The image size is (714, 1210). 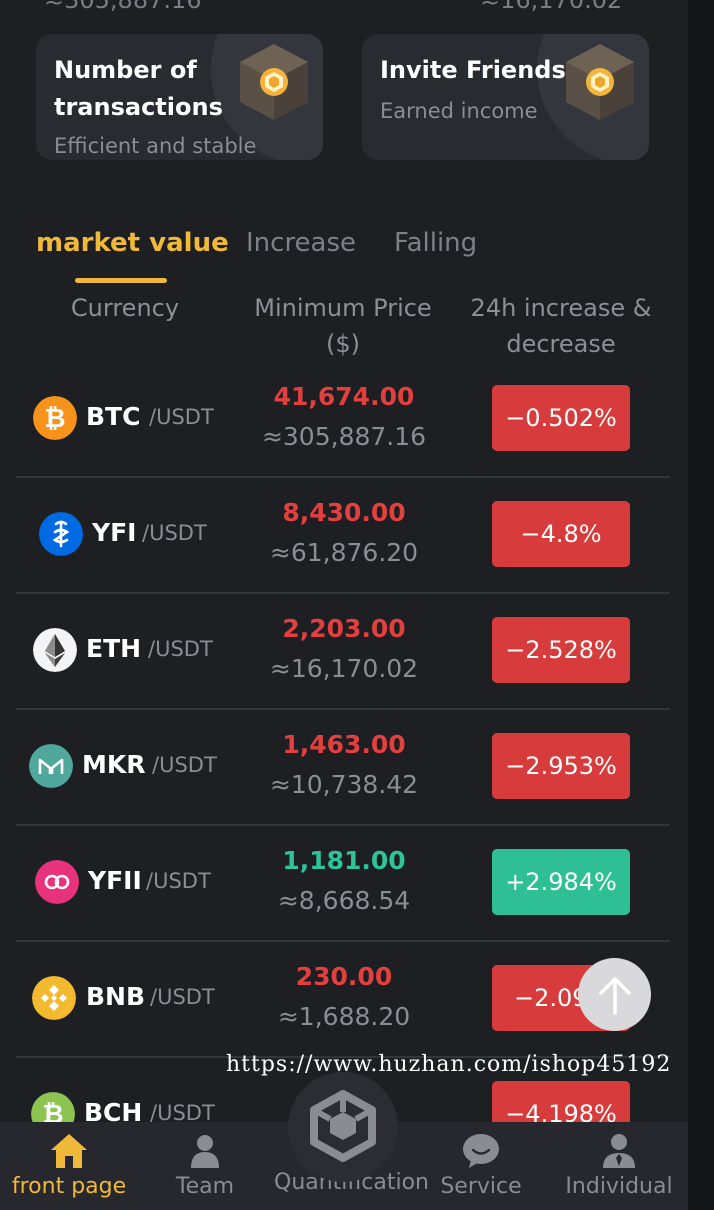 I want to click on home-icon, so click(x=69, y=1151).